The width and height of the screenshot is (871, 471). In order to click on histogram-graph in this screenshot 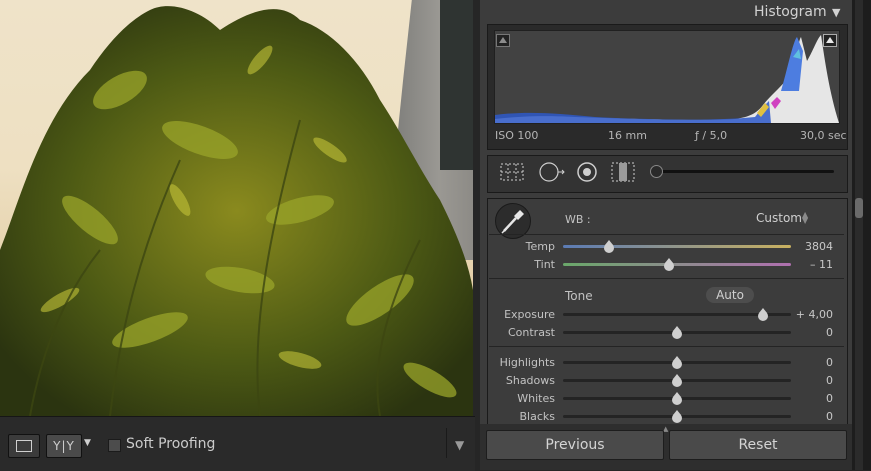, I will do `click(667, 77)`.